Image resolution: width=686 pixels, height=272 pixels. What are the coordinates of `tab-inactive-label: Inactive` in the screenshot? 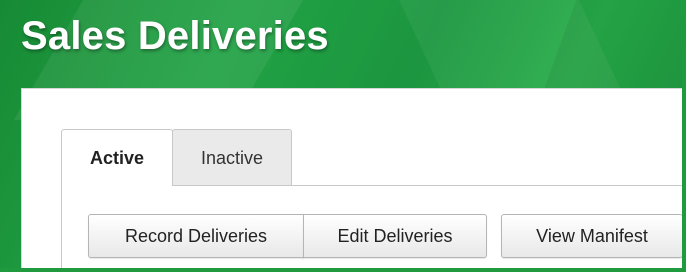 It's located at (232, 158).